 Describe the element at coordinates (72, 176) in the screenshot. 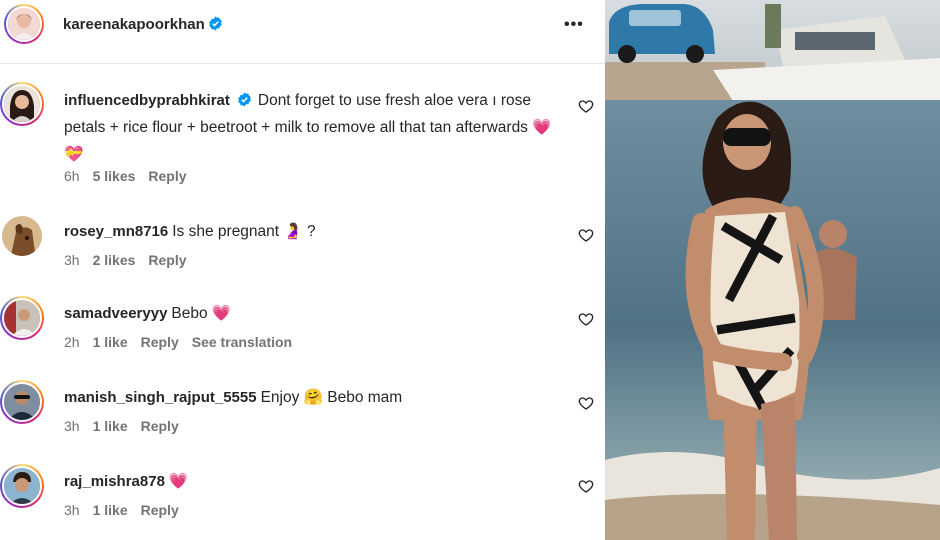

I see `comment-time: 6h` at that location.